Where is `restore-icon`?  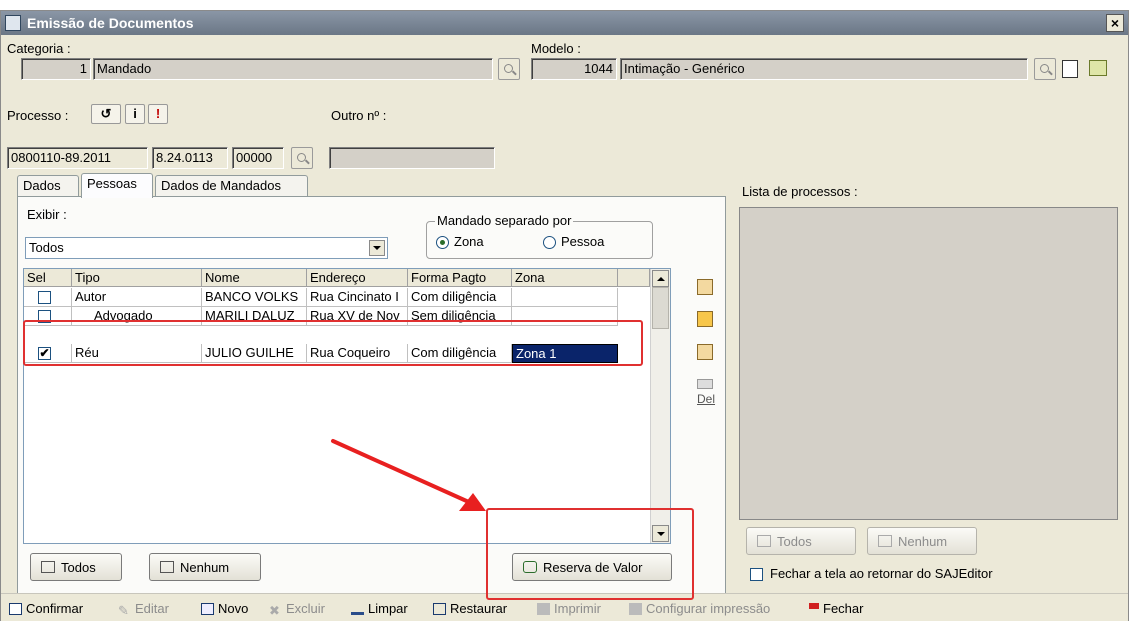
restore-icon is located at coordinates (439, 608).